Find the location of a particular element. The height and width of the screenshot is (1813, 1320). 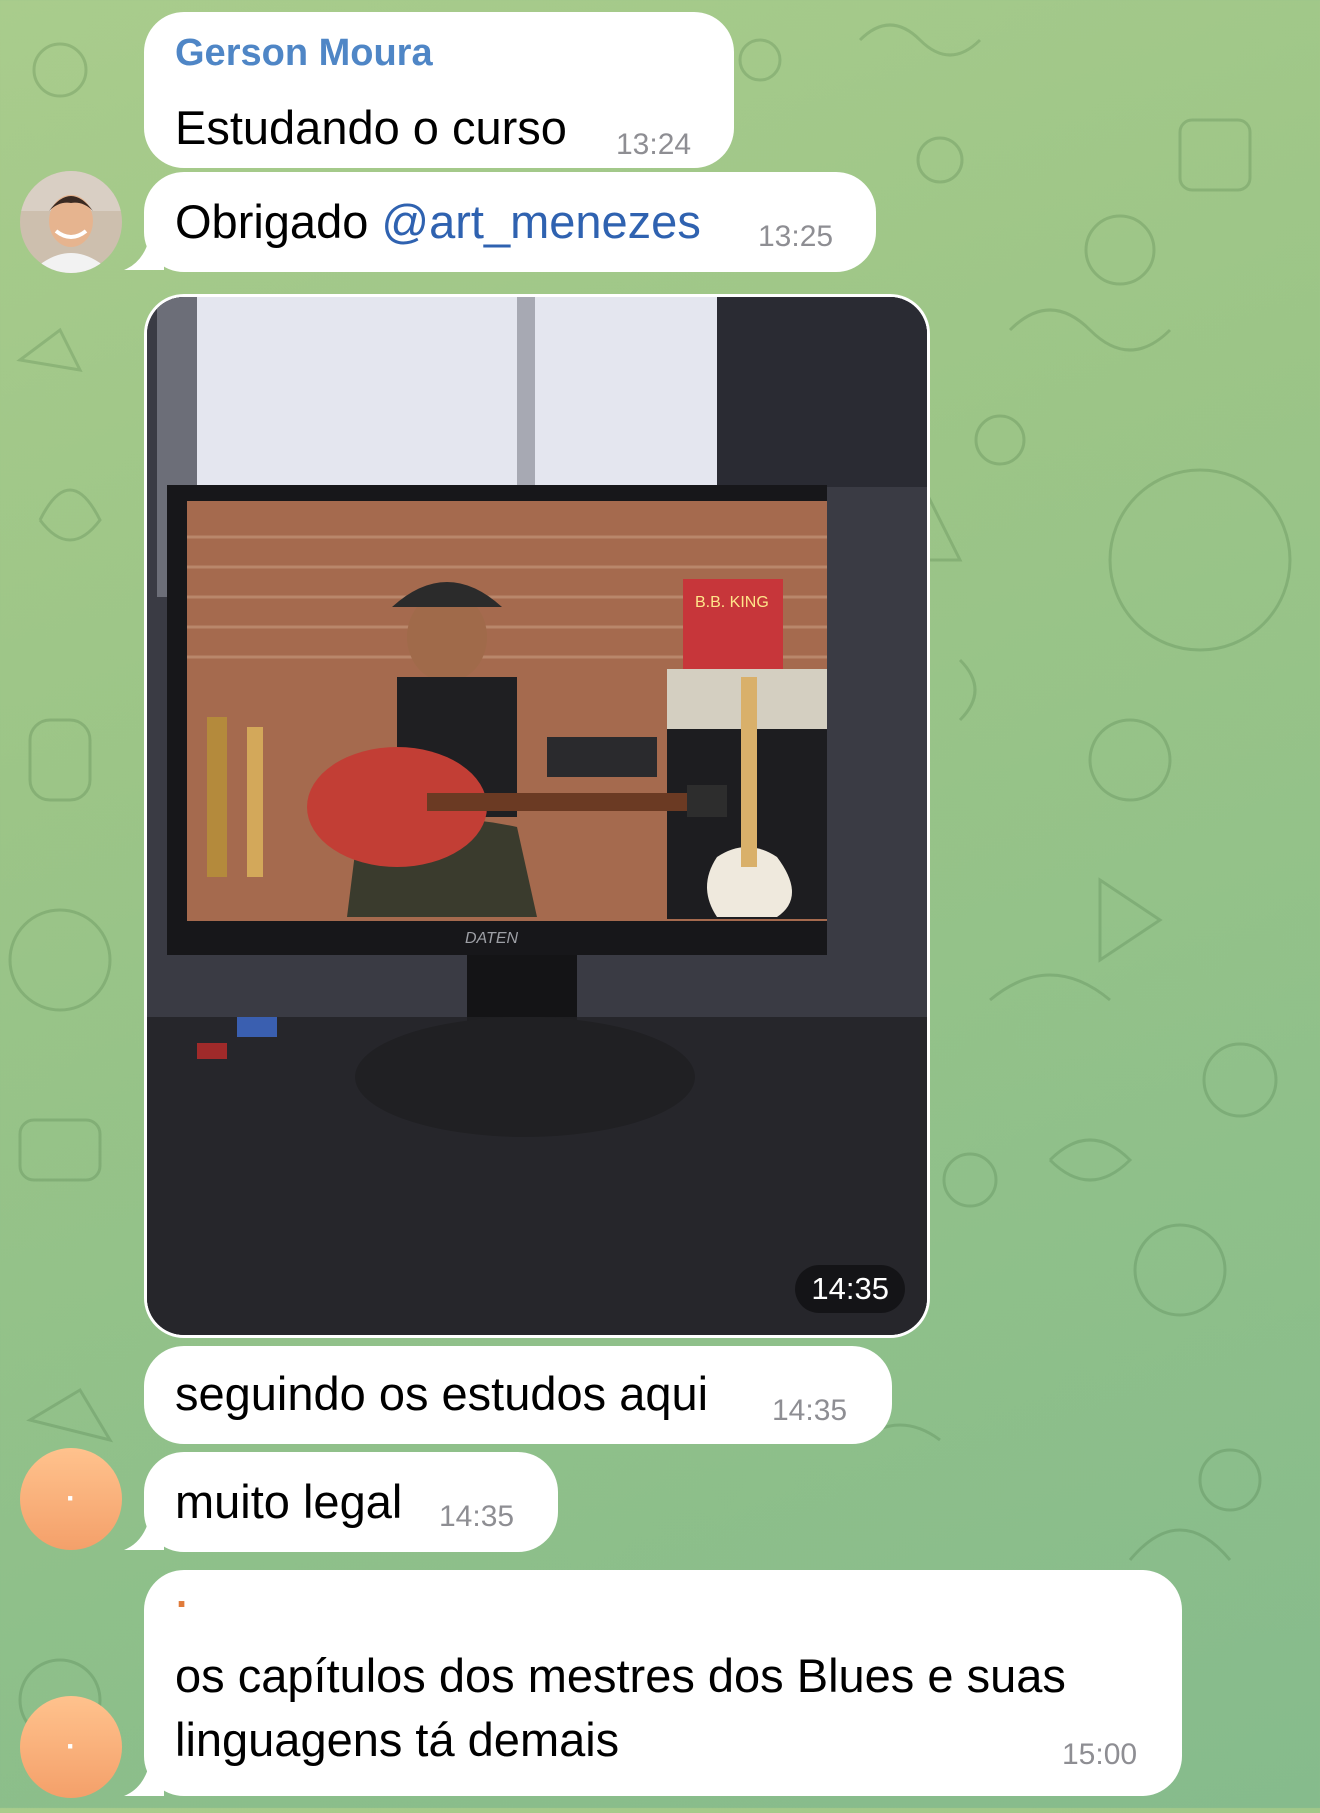

message-text-line-2: linguagens tá demais is located at coordinates (397, 1739).